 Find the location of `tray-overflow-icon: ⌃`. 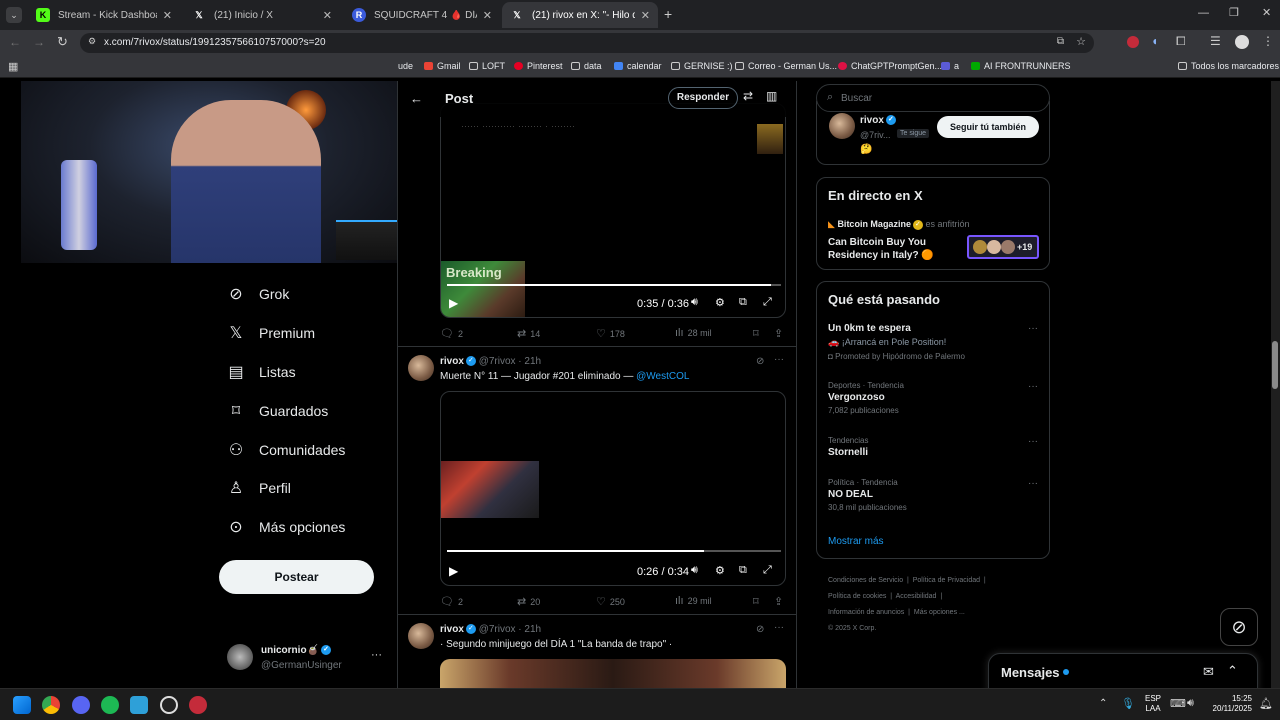

tray-overflow-icon: ⌃ is located at coordinates (1103, 703).